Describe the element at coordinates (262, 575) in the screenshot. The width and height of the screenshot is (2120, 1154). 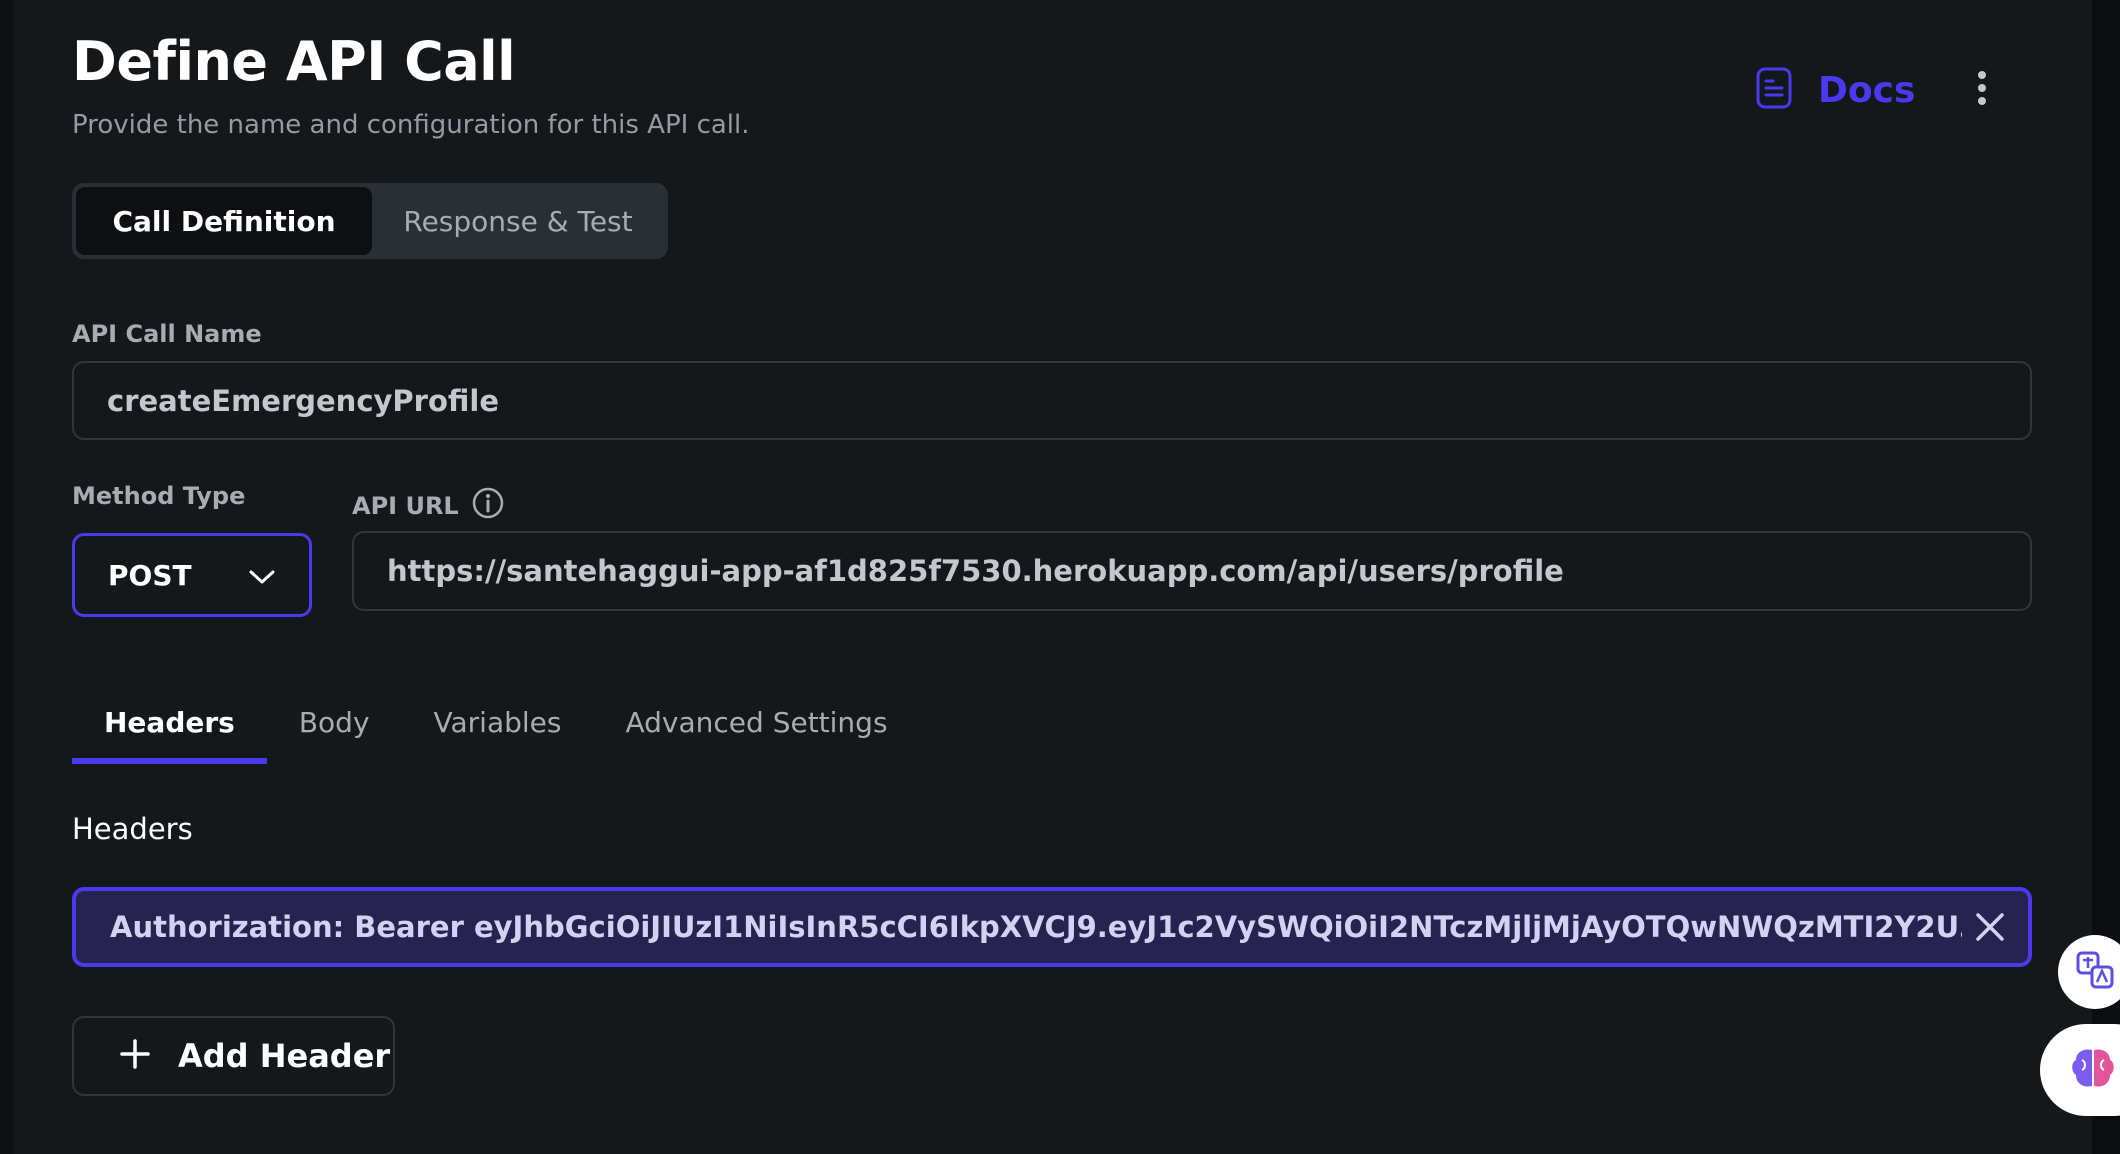
I see `chevron-down-icon` at that location.